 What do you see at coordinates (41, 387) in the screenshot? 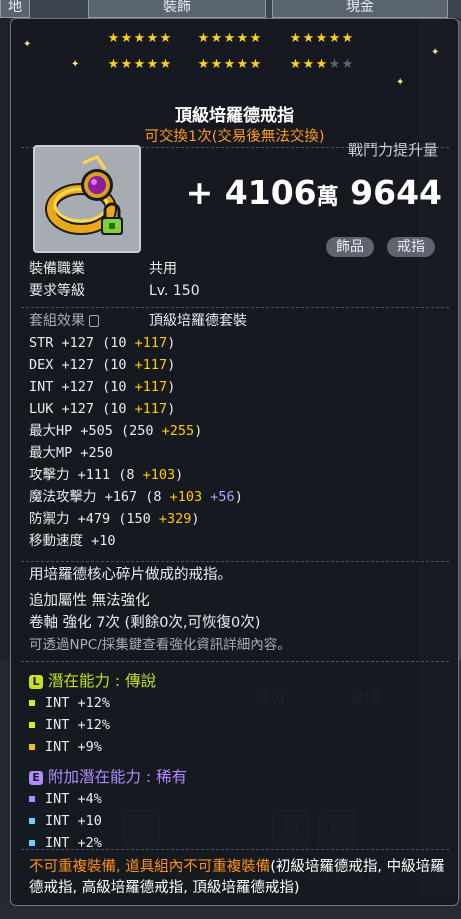
I see `stat-name: INT` at bounding box center [41, 387].